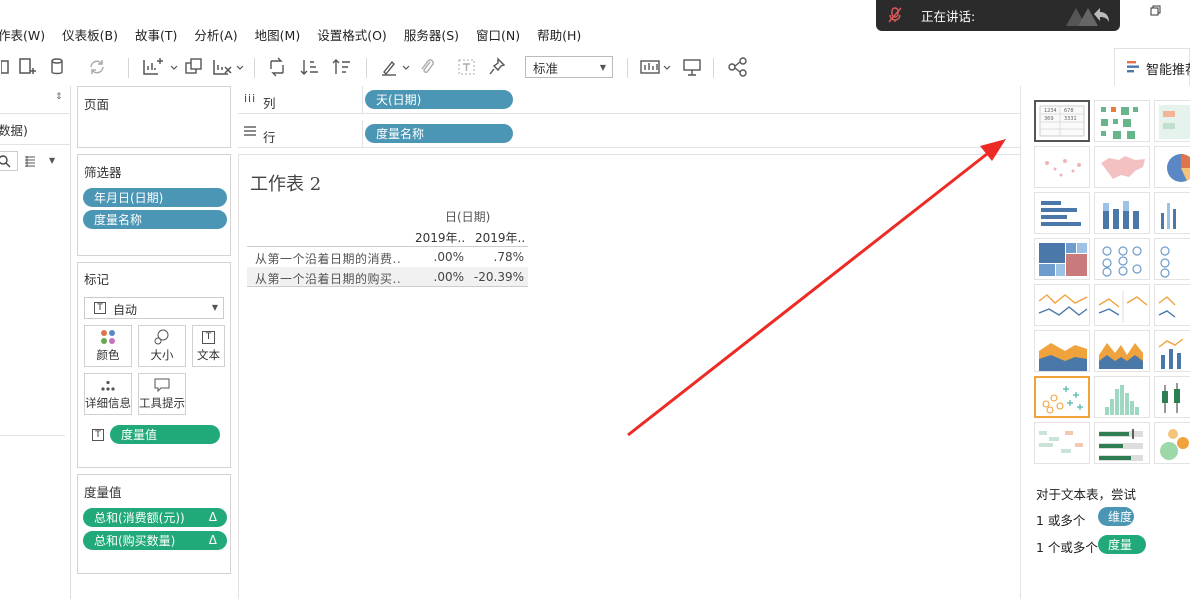 The width and height of the screenshot is (1190, 599). What do you see at coordinates (212, 540) in the screenshot?
I see `delta-icon: Δ` at bounding box center [212, 540].